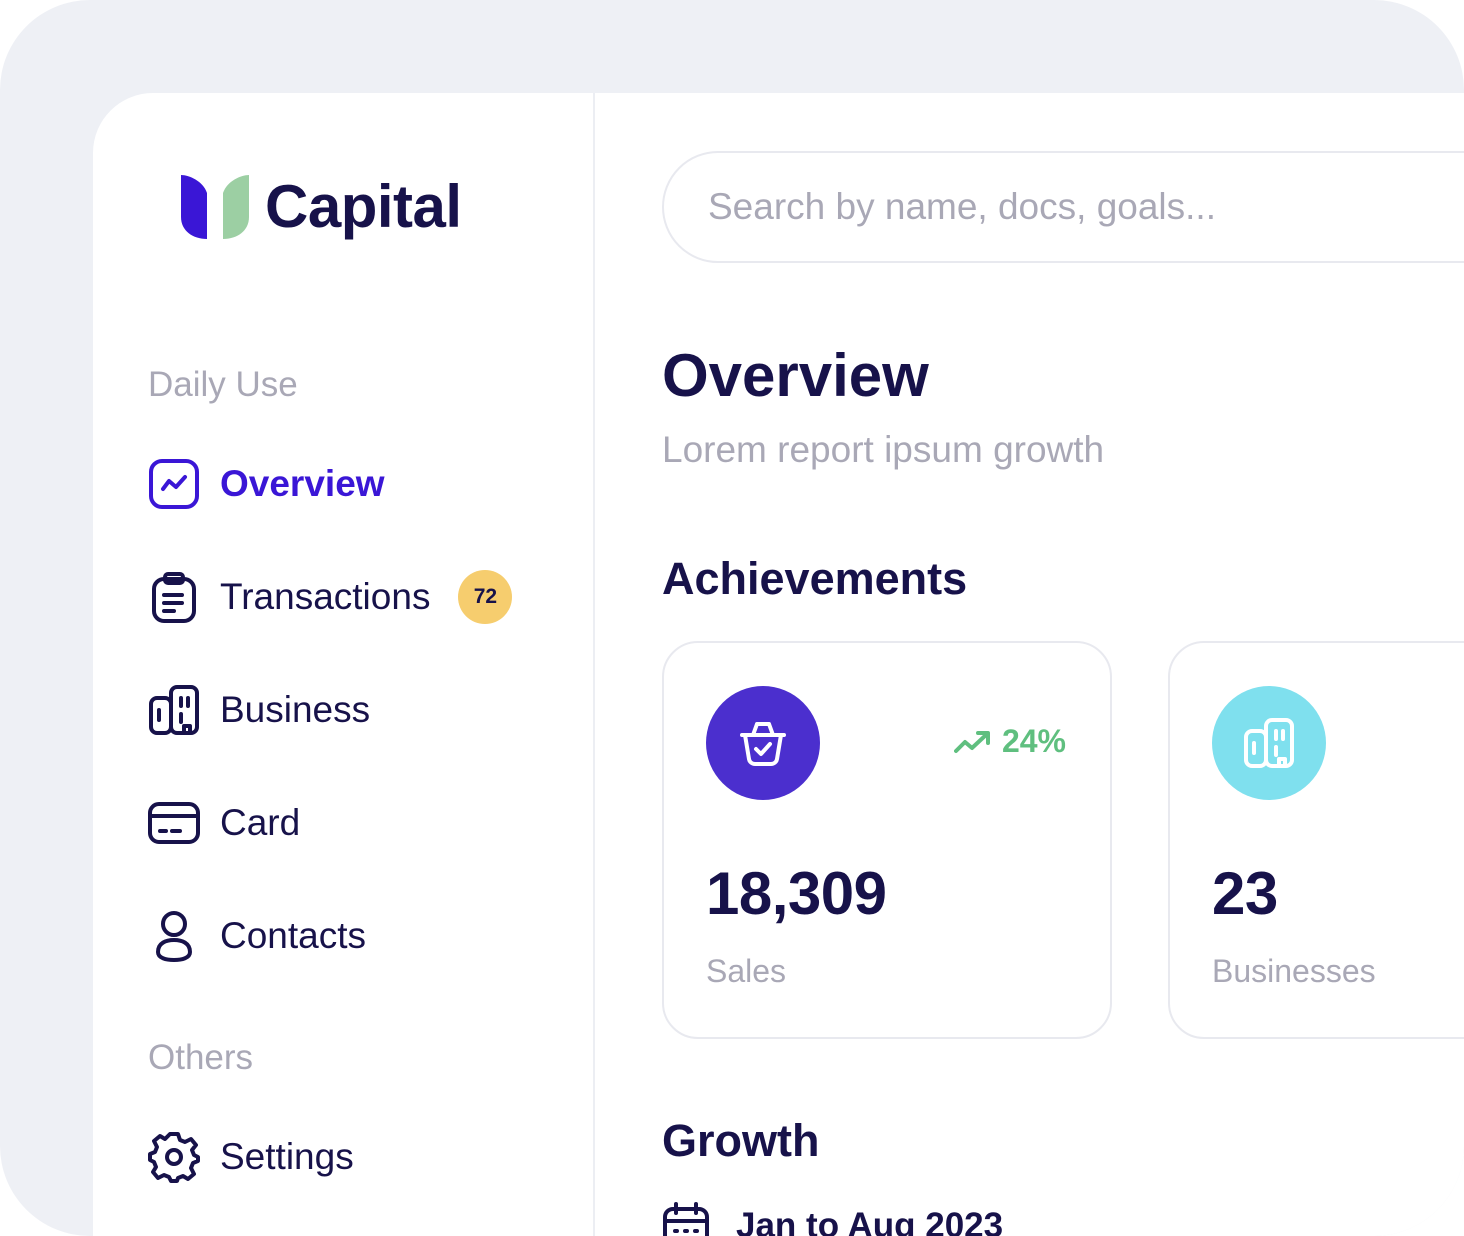 This screenshot has width=1464, height=1236. Describe the element at coordinates (1316, 840) in the screenshot. I see `achievement-card-businesses: 23 Businesses` at that location.